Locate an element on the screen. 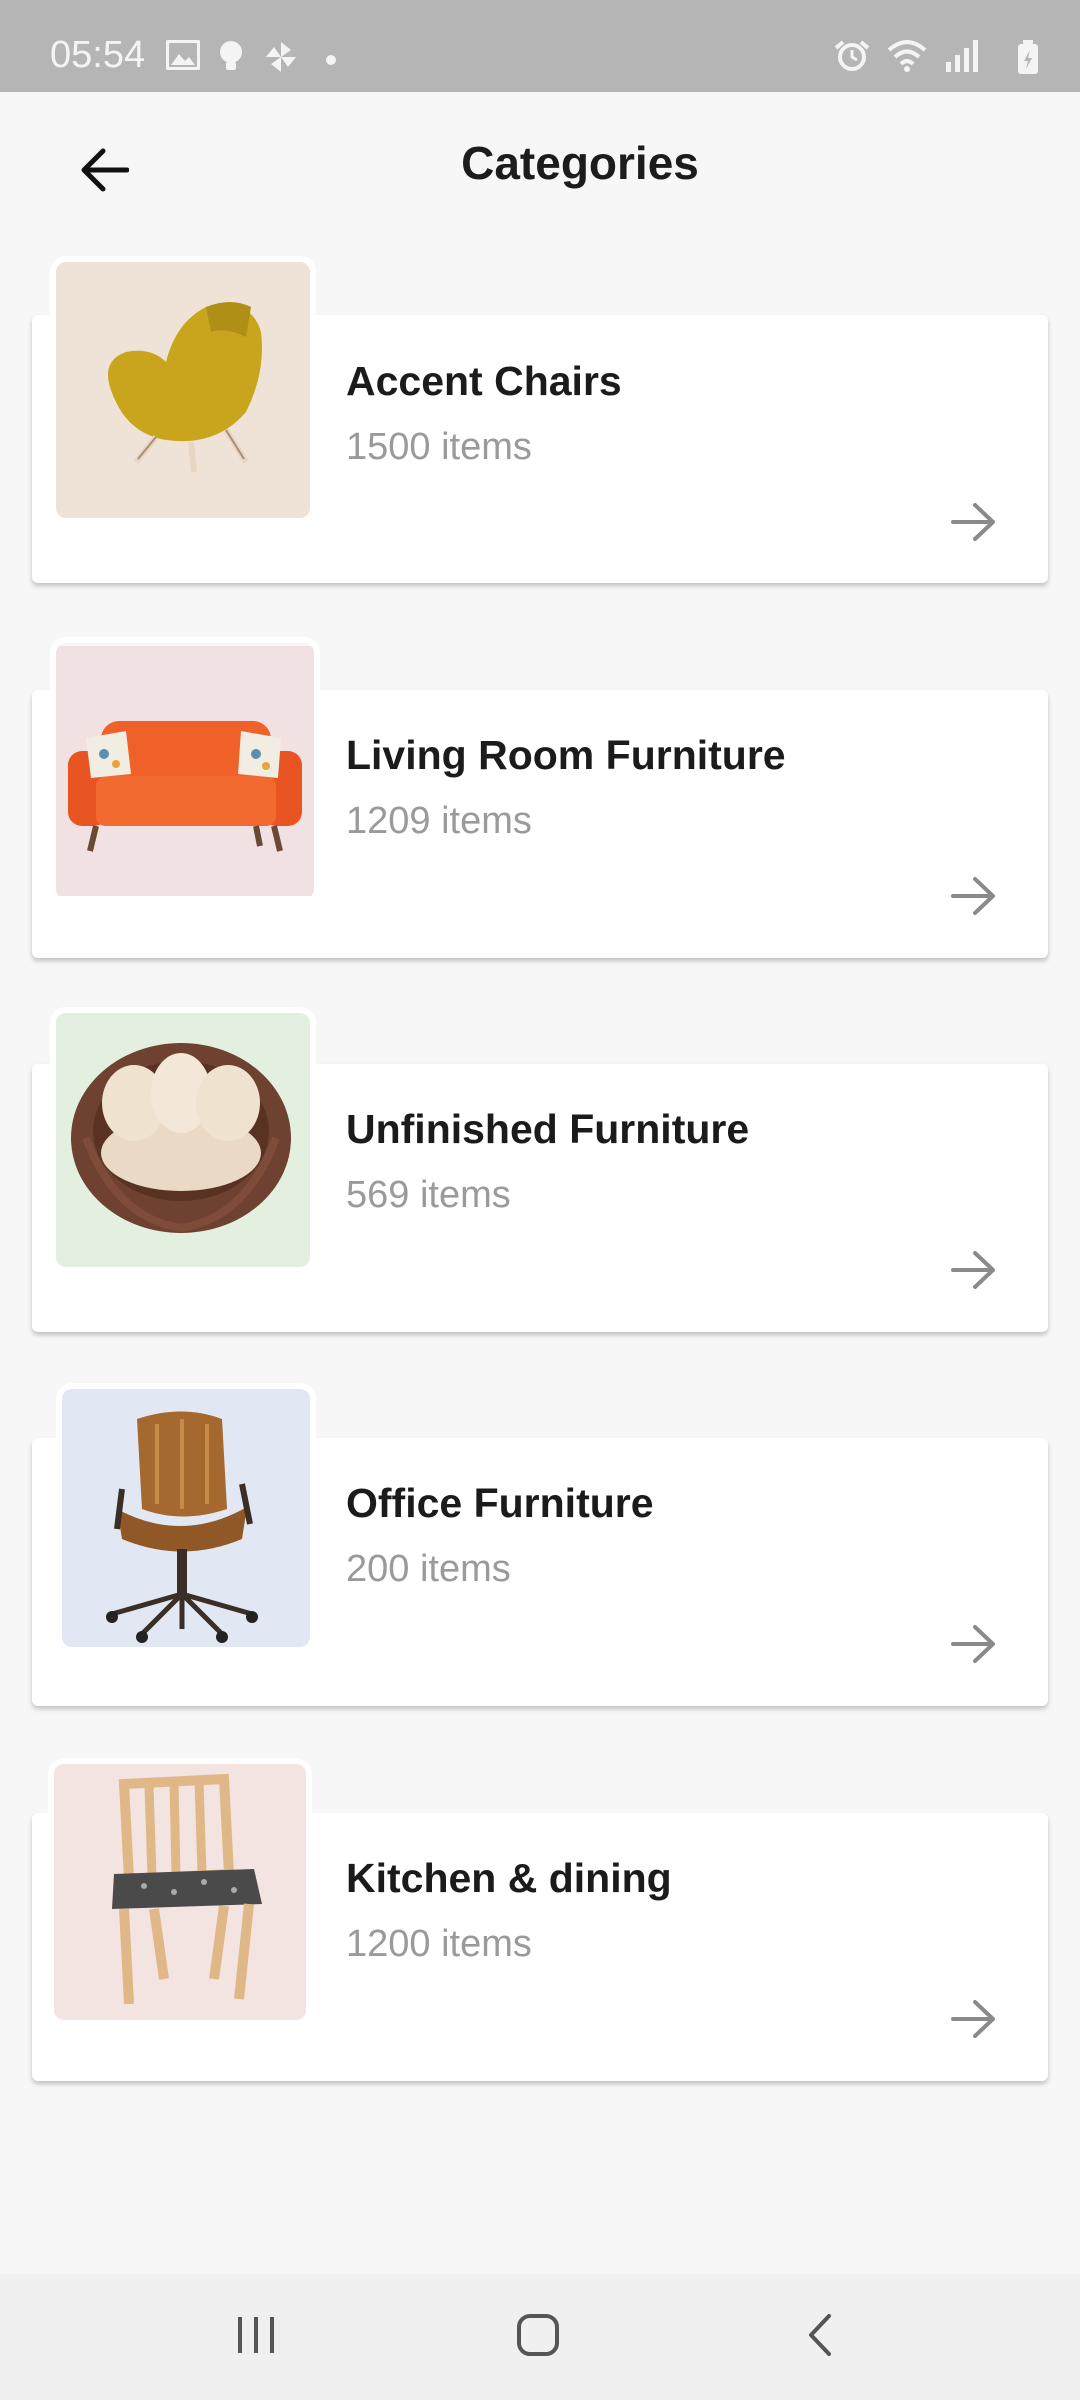 This screenshot has width=1080, height=2400. nav-back-button is located at coordinates (820, 2337).